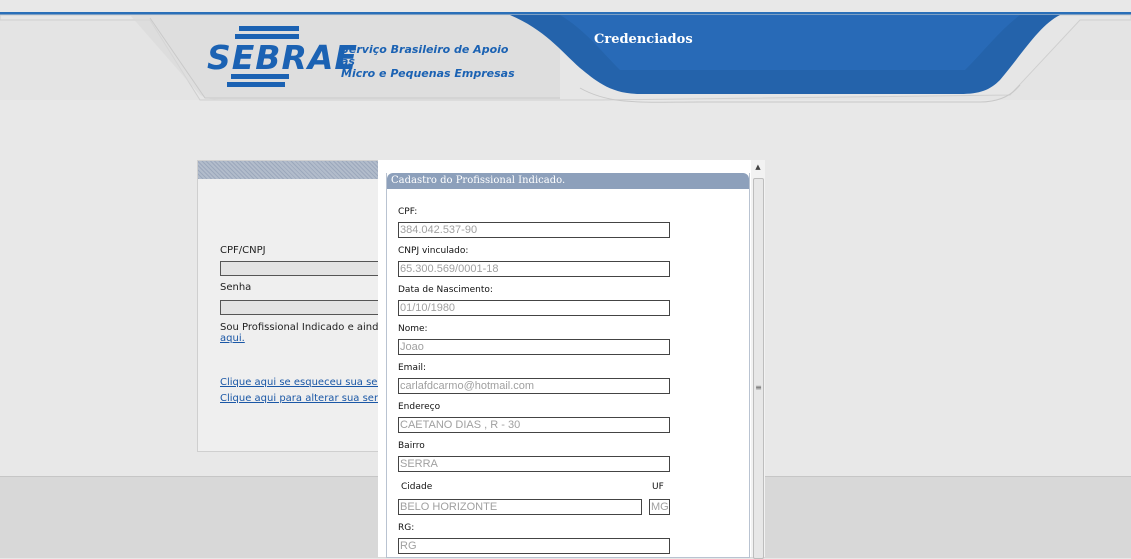 This screenshot has width=1131, height=559. Describe the element at coordinates (243, 250) in the screenshot. I see `cpf-cnpj-label: CPF/CNPJ` at that location.